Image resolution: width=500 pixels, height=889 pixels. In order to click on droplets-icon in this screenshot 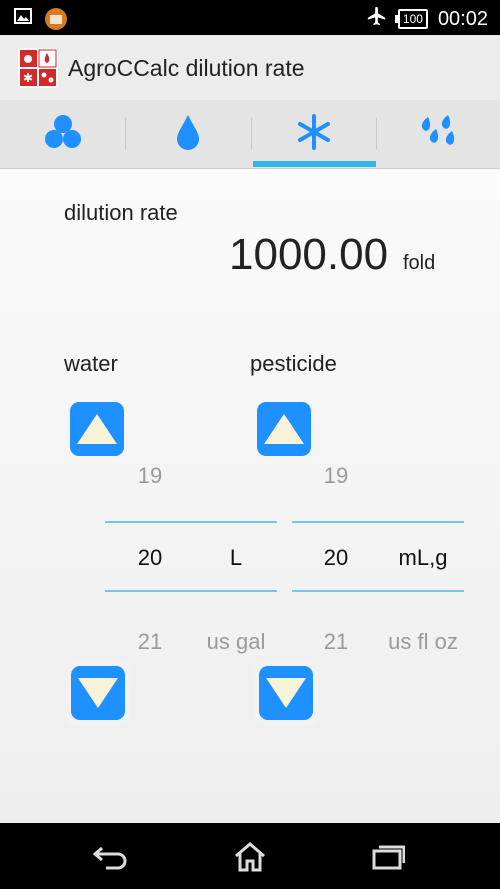, I will do `click(439, 134)`.